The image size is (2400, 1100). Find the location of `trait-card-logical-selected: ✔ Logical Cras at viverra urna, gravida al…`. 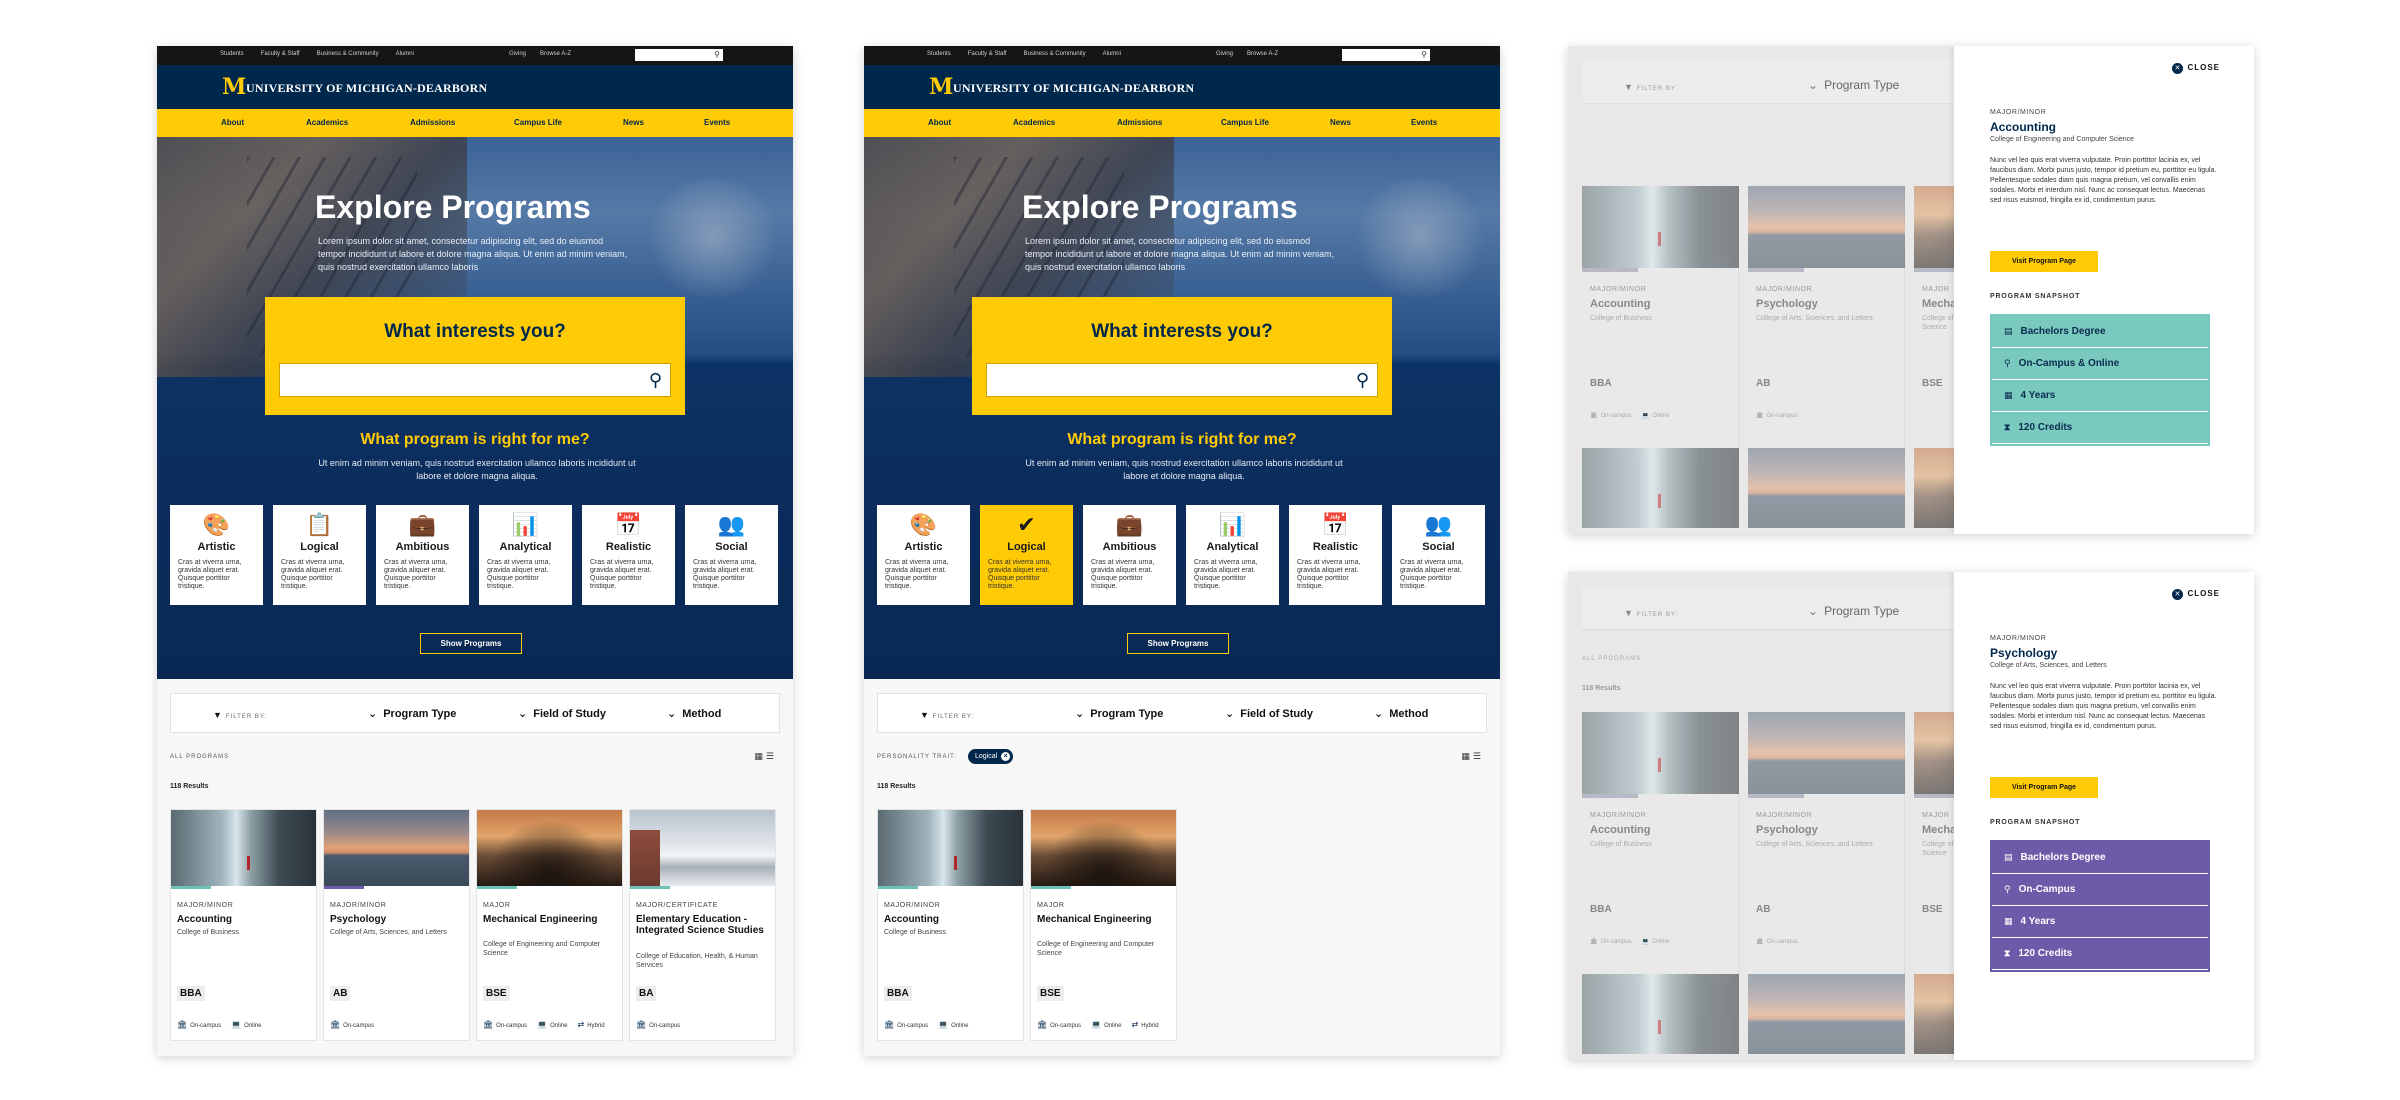

trait-card-logical-selected: ✔ Logical Cras at viverra urna, gravida al… is located at coordinates (1026, 555).